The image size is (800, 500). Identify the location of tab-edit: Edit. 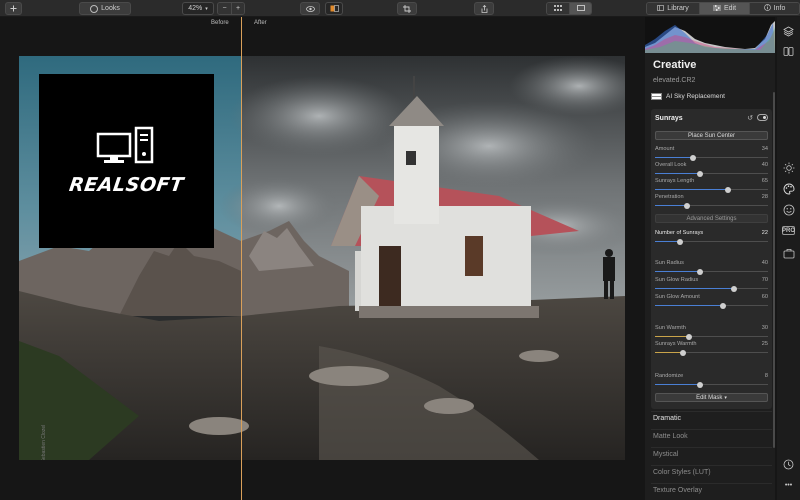
(724, 8).